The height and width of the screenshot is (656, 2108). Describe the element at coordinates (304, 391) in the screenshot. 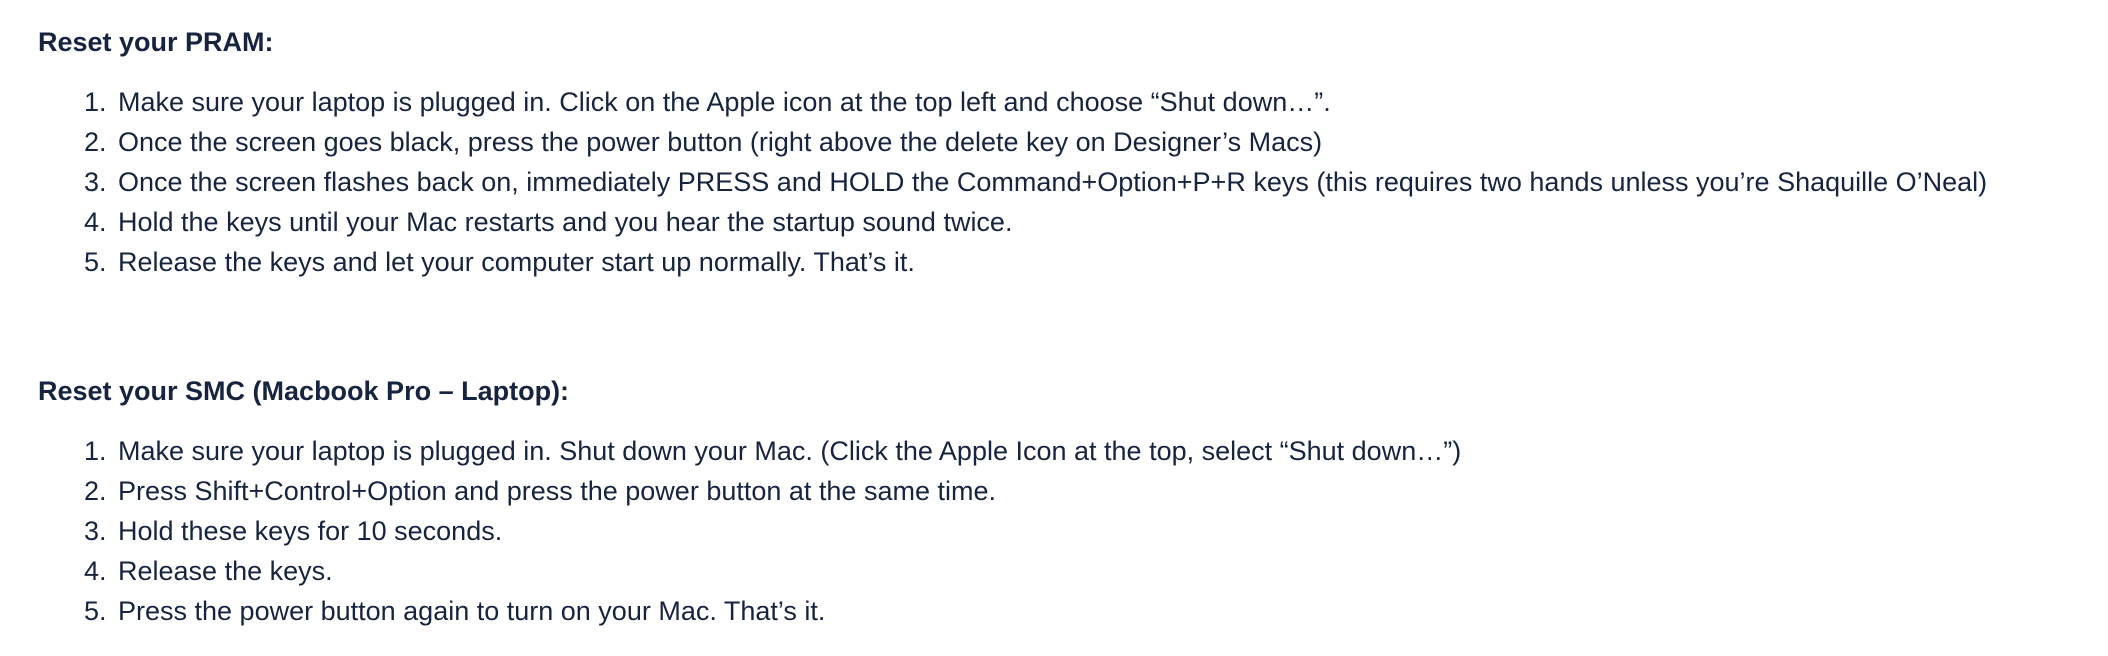

I see `section-heading: Reset your SMC (Macbook Pro – Laptop):` at that location.